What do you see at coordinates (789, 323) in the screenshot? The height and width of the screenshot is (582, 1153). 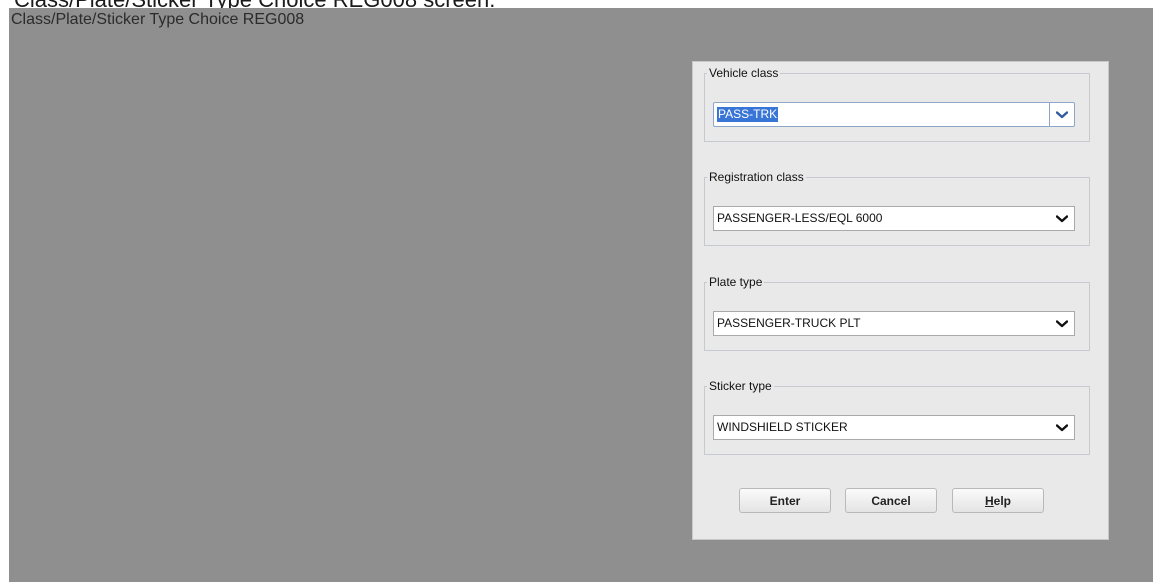 I see `plate-type-value: PASSENGER-TRUCK PLT` at bounding box center [789, 323].